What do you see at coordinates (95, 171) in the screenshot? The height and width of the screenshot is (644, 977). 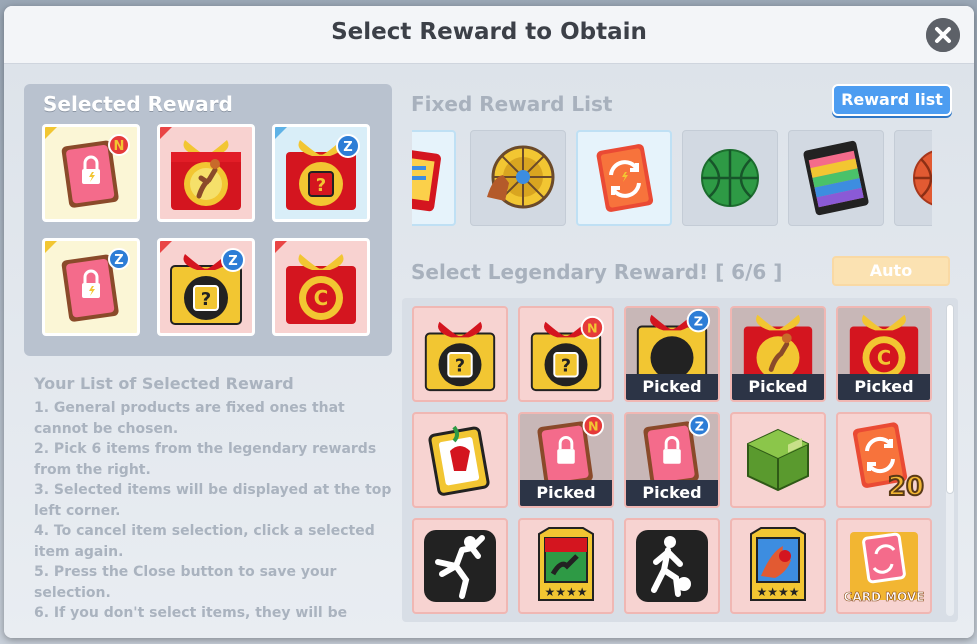 I see `lock-card-icon: N` at bounding box center [95, 171].